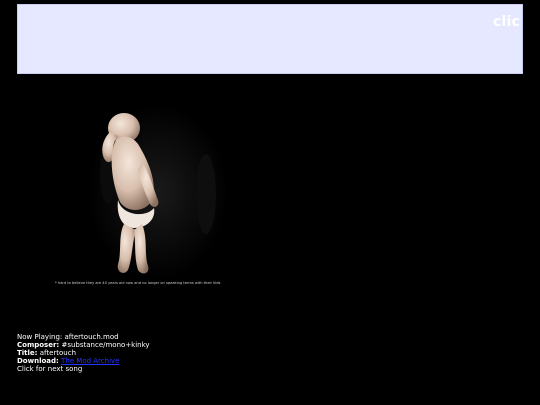  What do you see at coordinates (40, 337) in the screenshot?
I see `now-playing-label: Now Playing:` at bounding box center [40, 337].